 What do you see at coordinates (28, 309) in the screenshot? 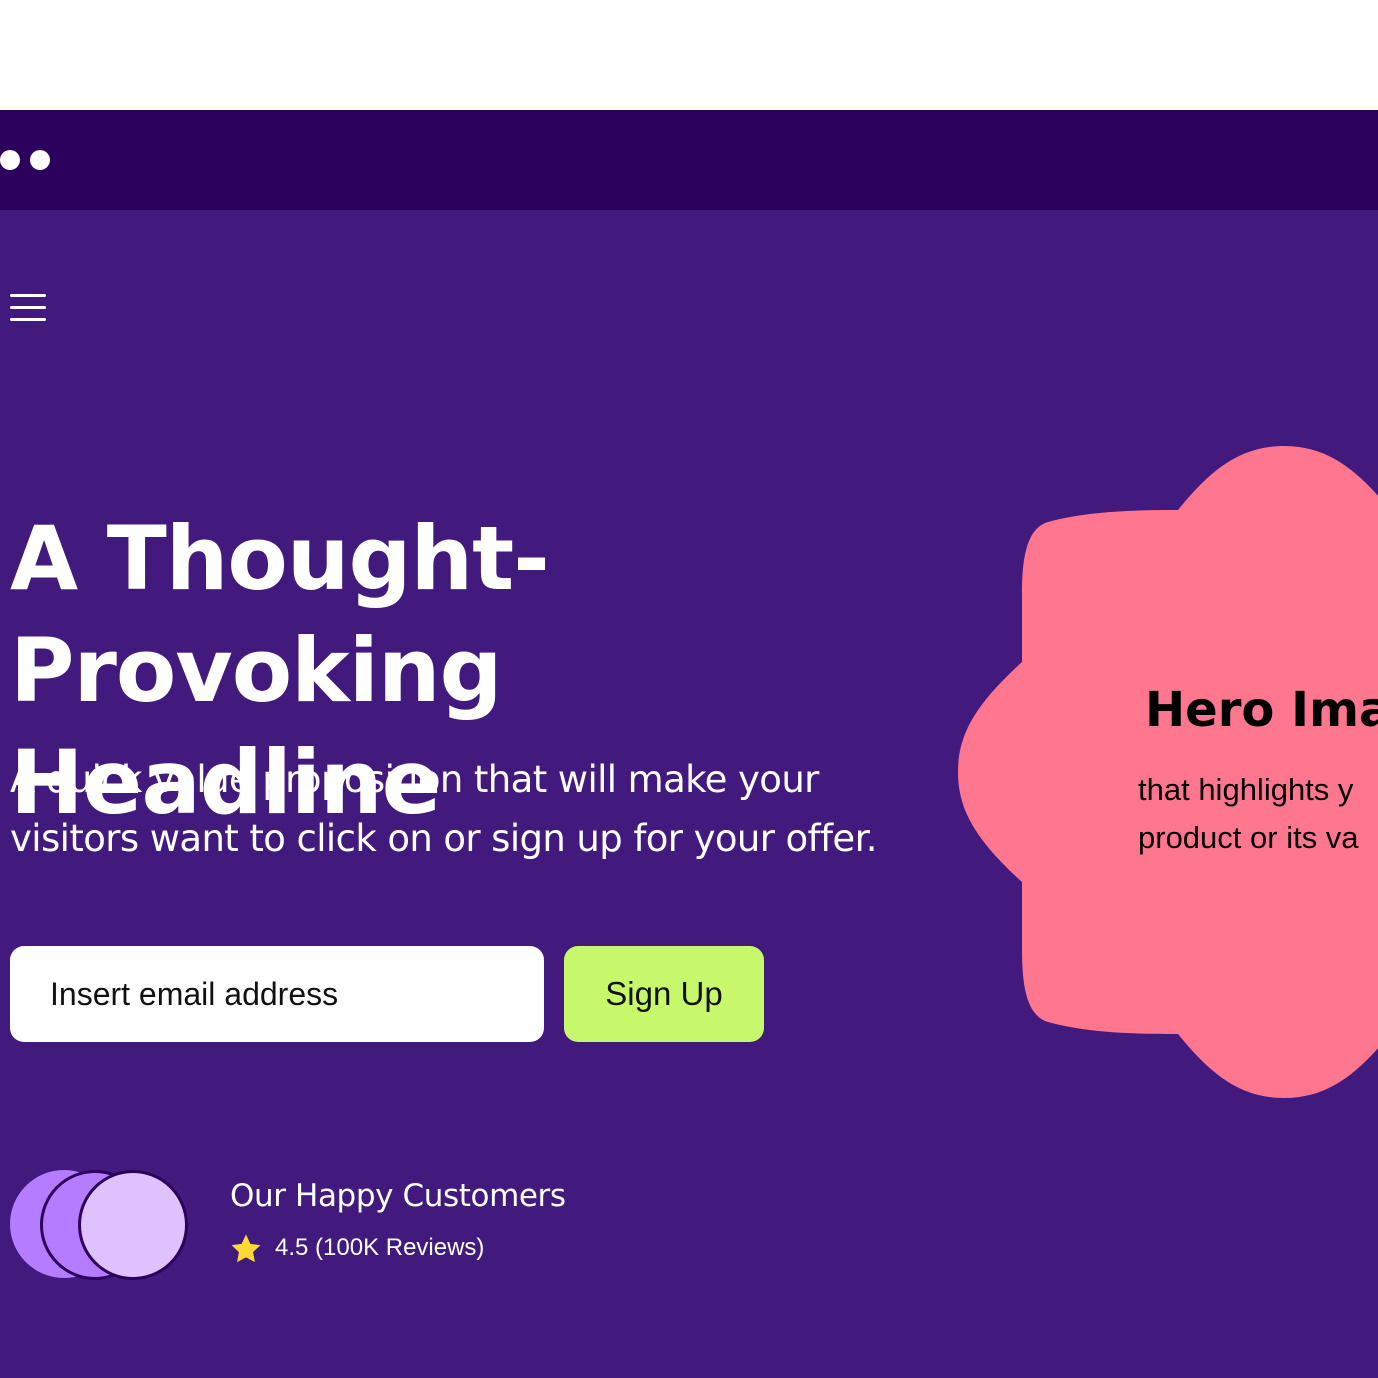
I see `hamburger-menu-icon` at bounding box center [28, 309].